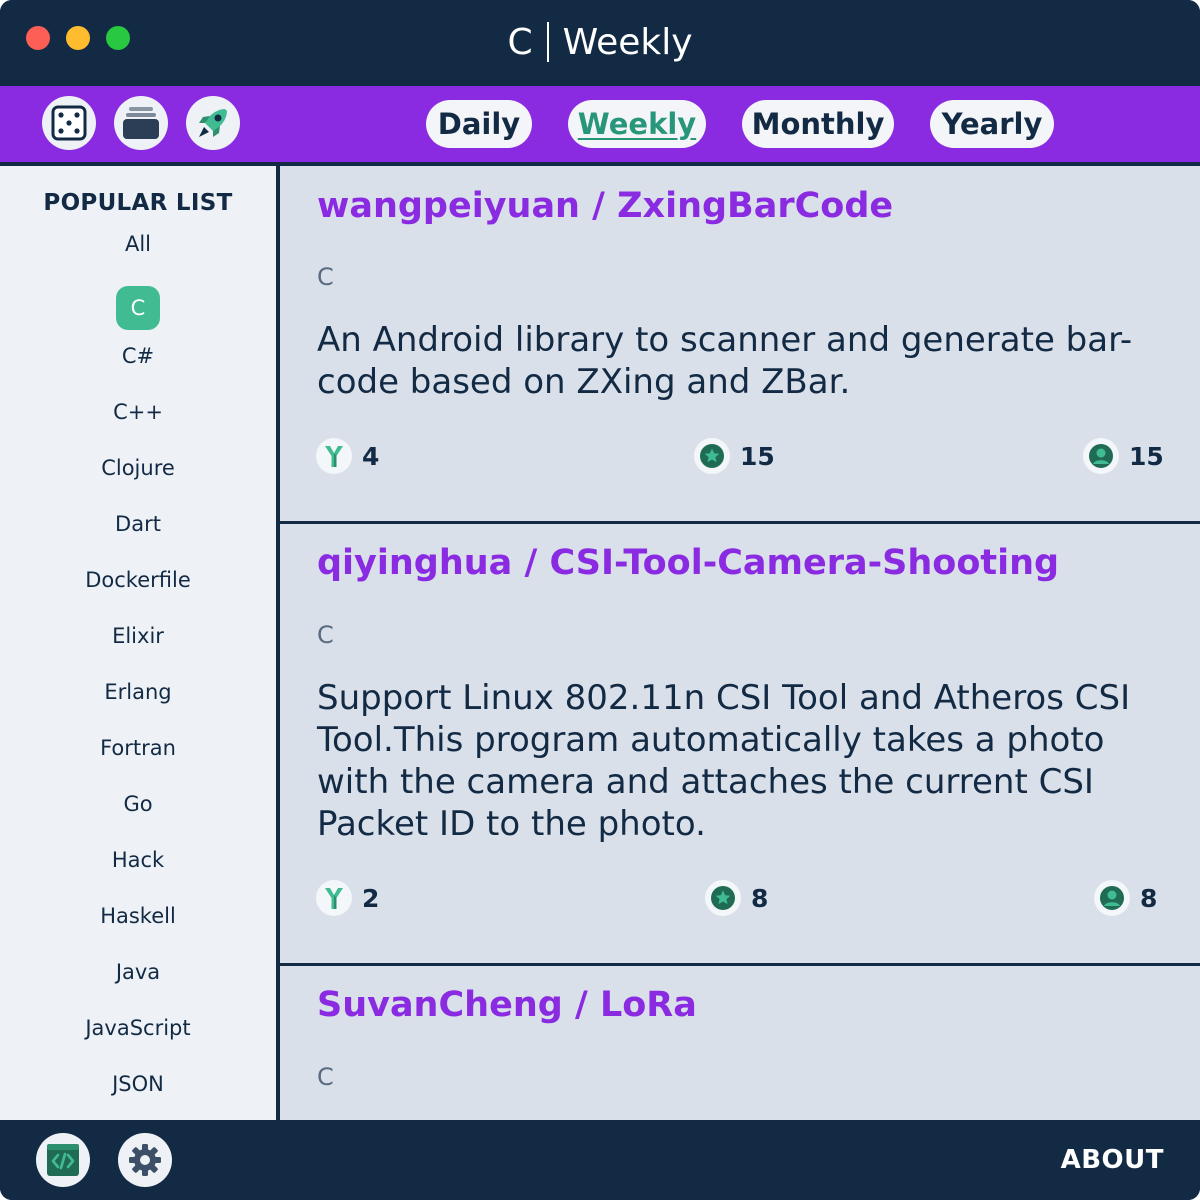  What do you see at coordinates (1149, 898) in the screenshot?
I see `watcher-count-value: 8` at bounding box center [1149, 898].